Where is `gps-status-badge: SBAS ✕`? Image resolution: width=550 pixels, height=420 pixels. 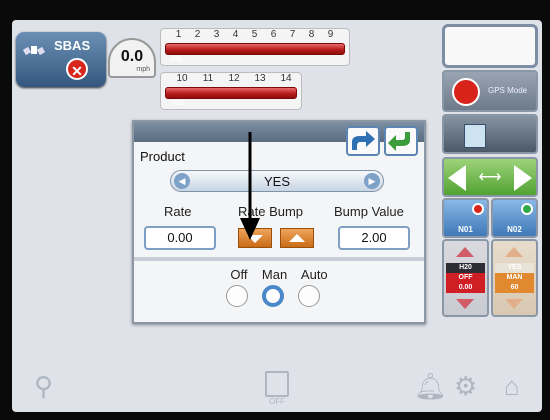
gps-status-badge: SBAS ✕ is located at coordinates (61, 59).